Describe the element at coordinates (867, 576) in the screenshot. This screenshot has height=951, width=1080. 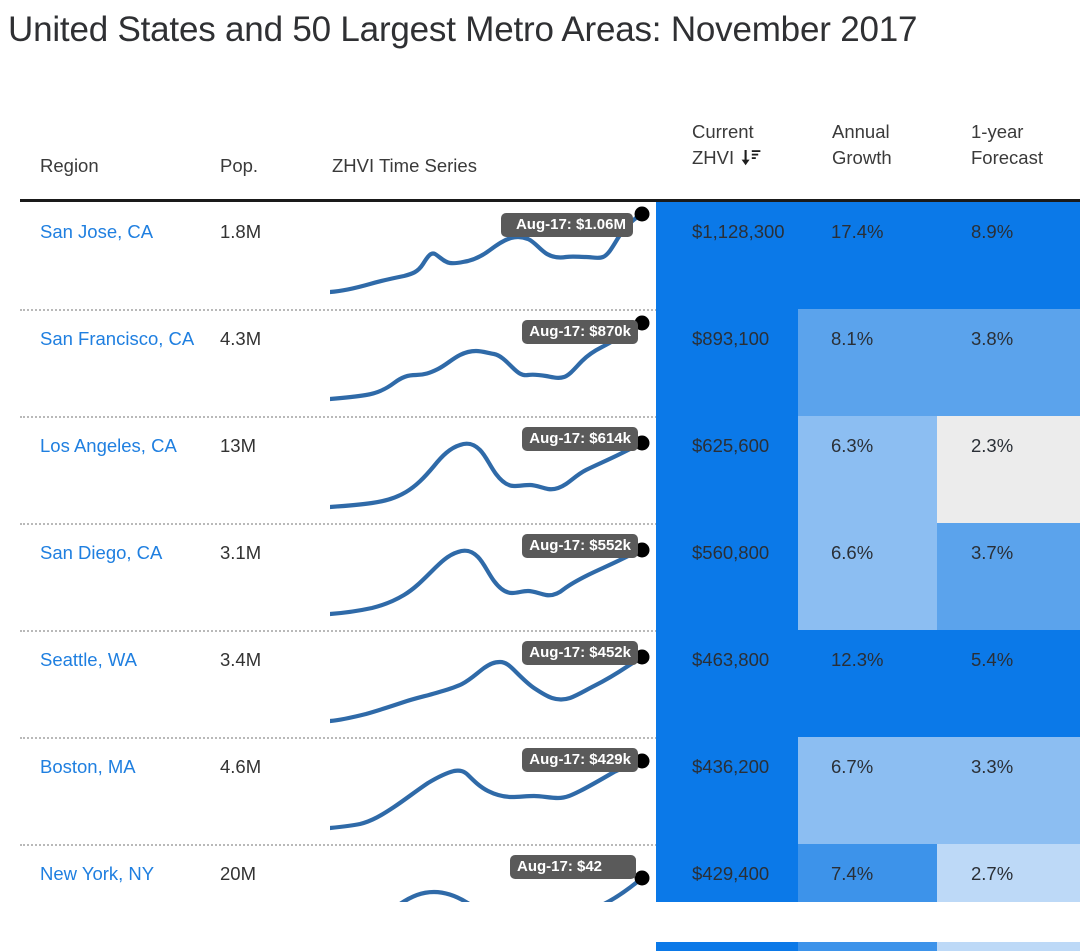
I see `annual-growth-cell: 6.6%` at that location.